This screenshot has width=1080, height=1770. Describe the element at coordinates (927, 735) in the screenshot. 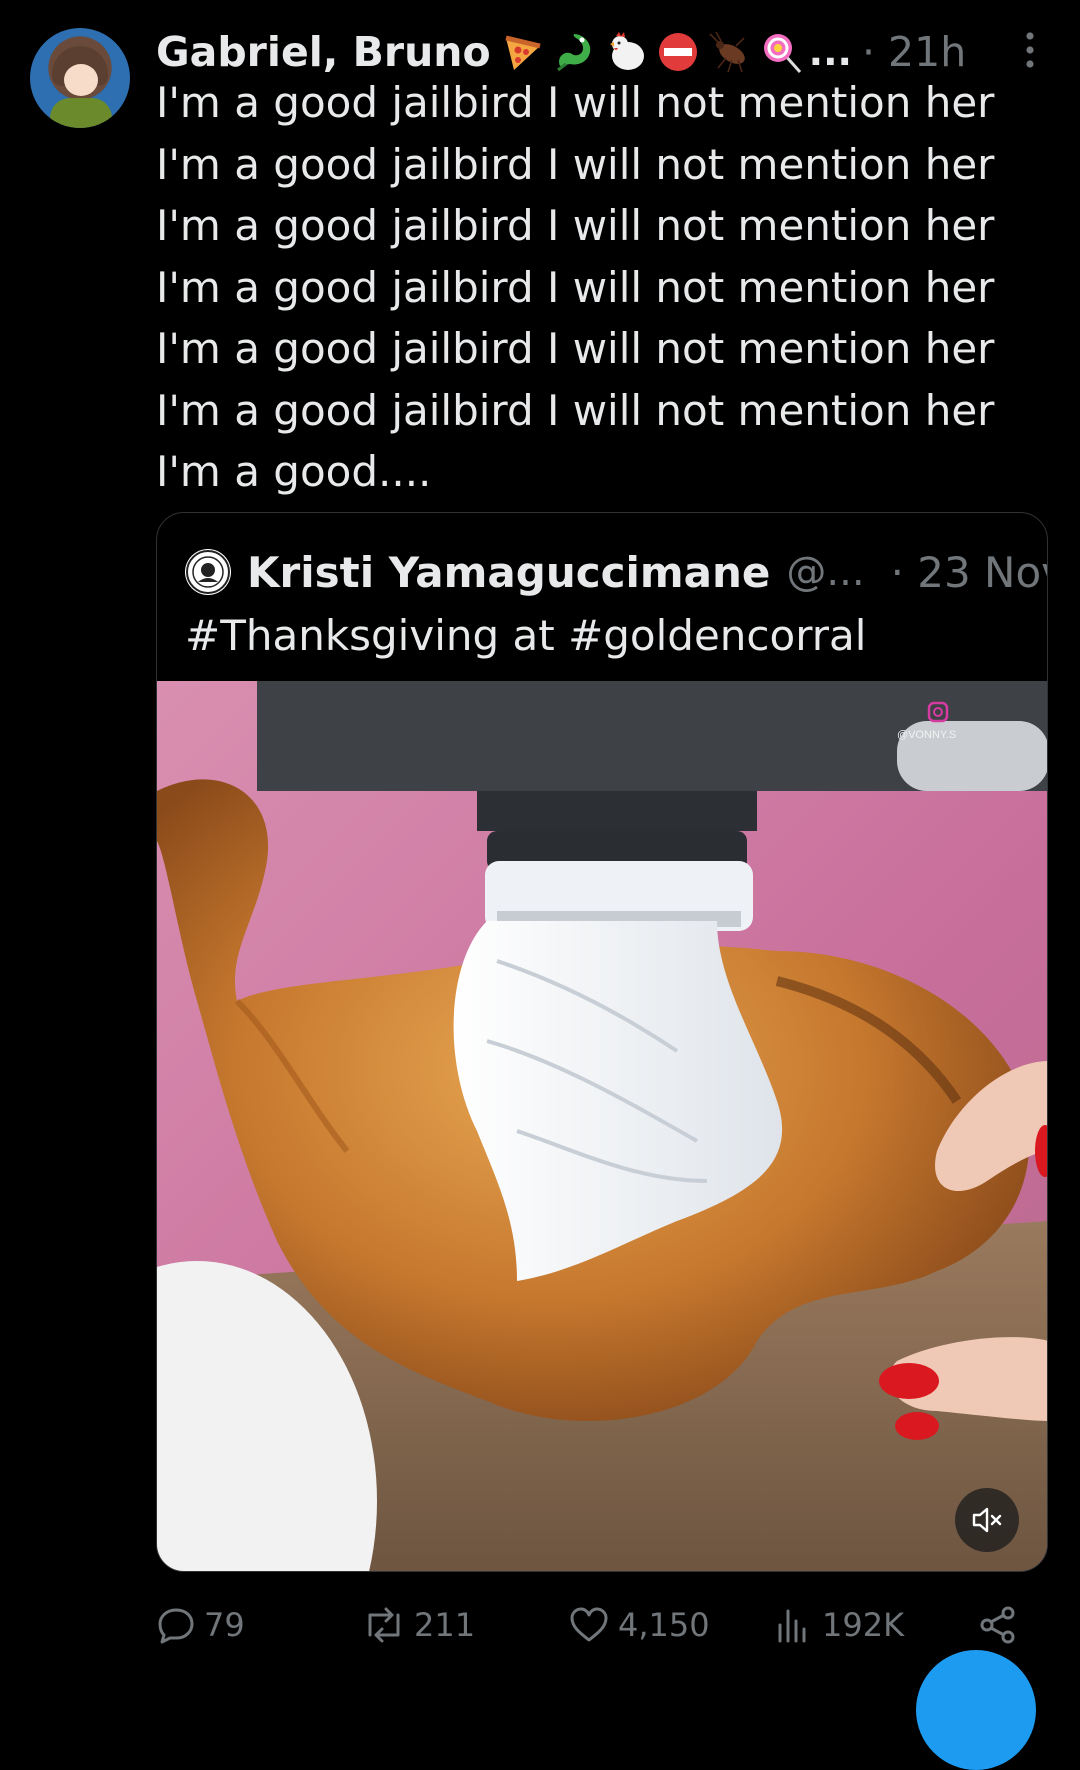

I see `video-watermark: @VONNY.S` at that location.